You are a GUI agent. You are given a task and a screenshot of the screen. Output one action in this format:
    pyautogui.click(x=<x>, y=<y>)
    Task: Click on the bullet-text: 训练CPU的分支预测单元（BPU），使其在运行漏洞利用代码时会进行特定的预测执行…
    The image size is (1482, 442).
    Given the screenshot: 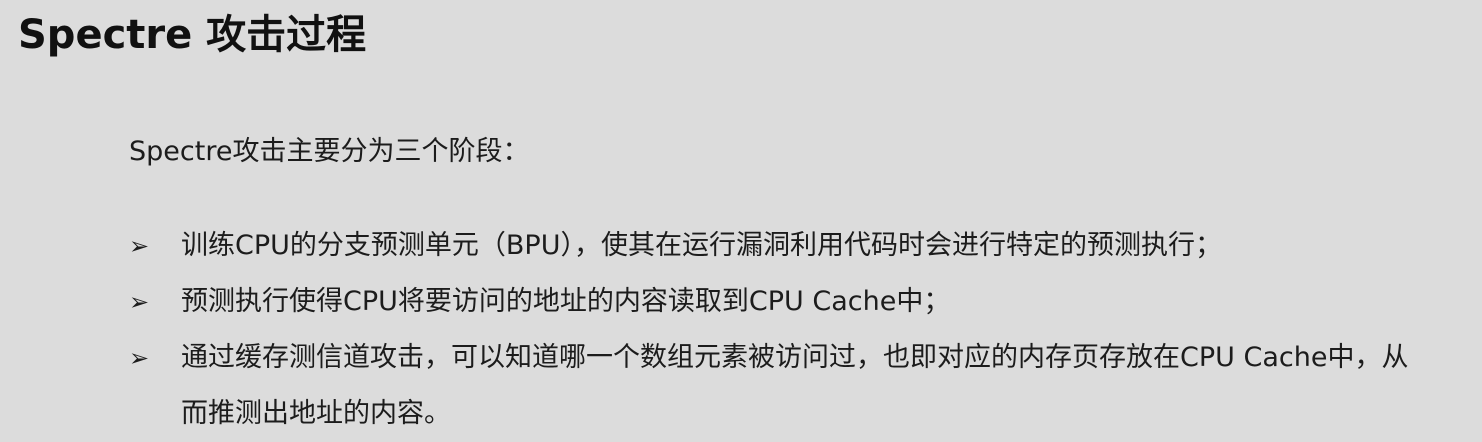 What is the action you would take?
    pyautogui.click(x=701, y=245)
    